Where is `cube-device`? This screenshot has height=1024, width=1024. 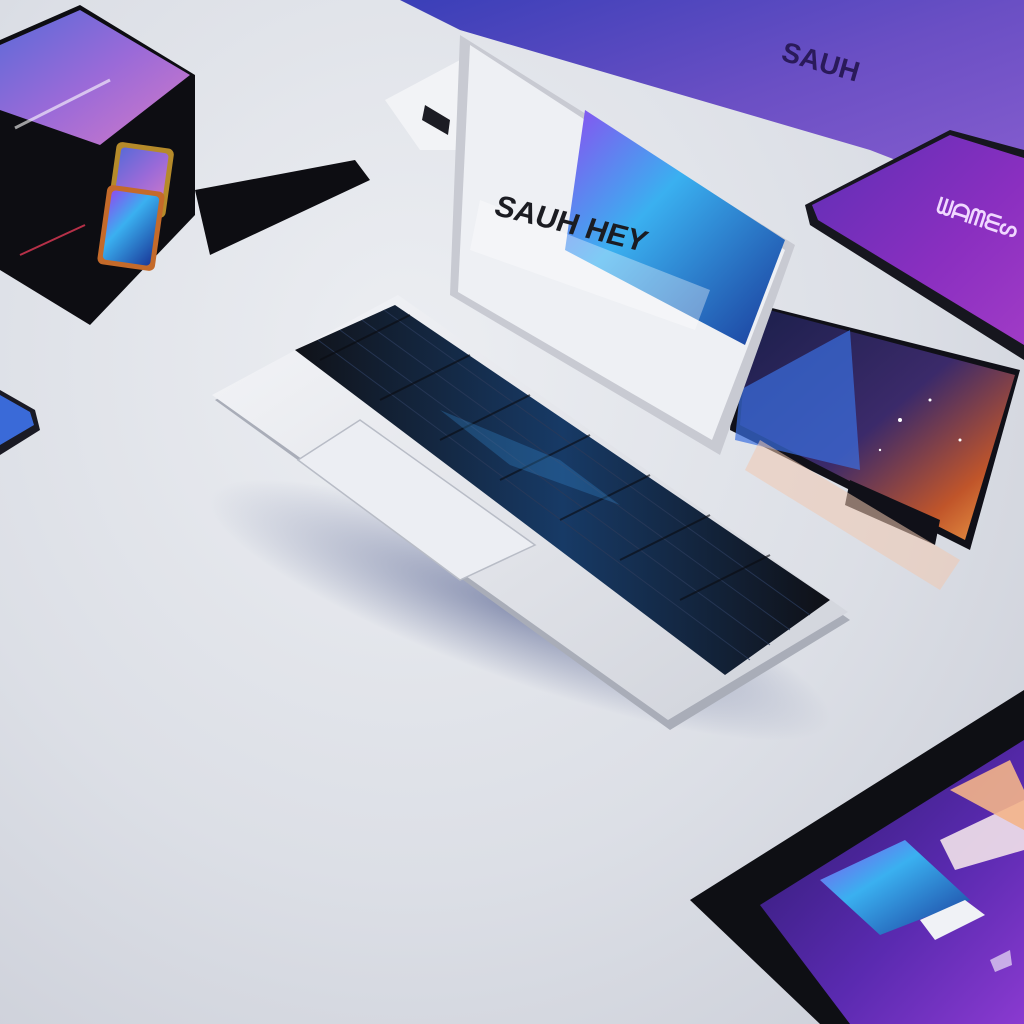
cube-device is located at coordinates (185, 165).